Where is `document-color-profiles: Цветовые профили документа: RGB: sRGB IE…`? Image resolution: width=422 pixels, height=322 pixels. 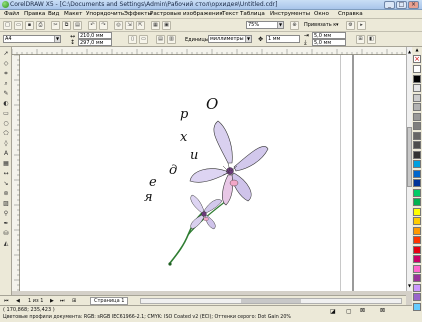 document-color-profiles: Цветовые профили документа: RGB: sRGB IE… is located at coordinates (147, 317).